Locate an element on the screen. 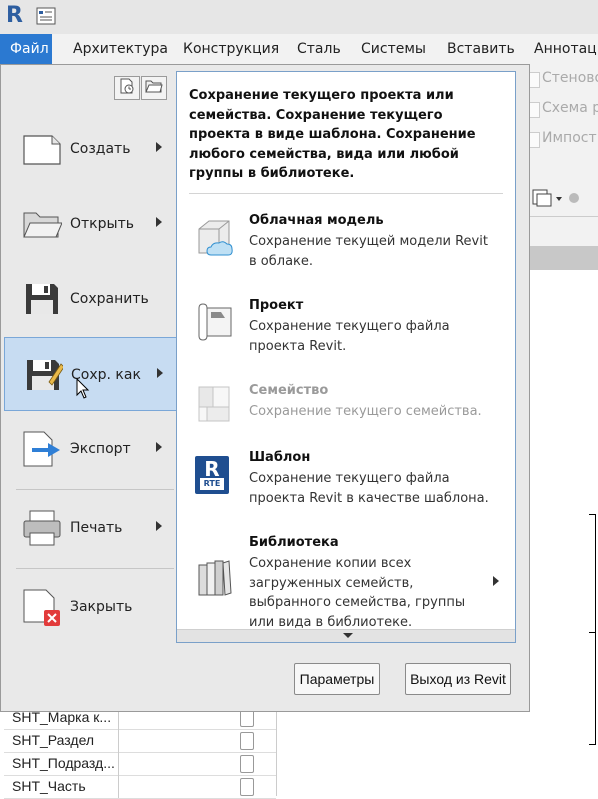 This screenshot has width=598, height=799. save-as-icon is located at coordinates (45, 375).